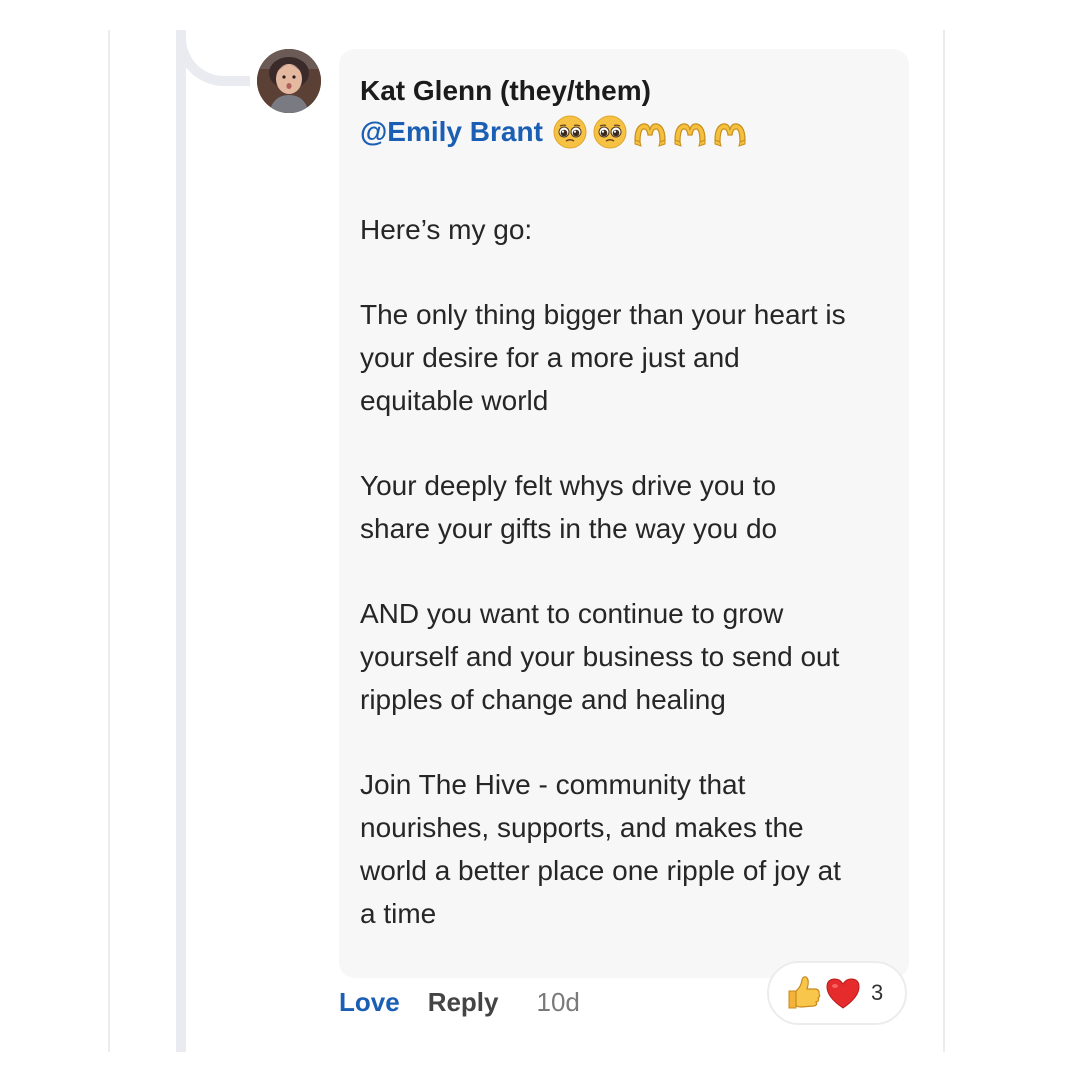 Image resolution: width=1080 pixels, height=1080 pixels. What do you see at coordinates (446, 229) in the screenshot?
I see `comment-paragraph: Here’s my go:` at bounding box center [446, 229].